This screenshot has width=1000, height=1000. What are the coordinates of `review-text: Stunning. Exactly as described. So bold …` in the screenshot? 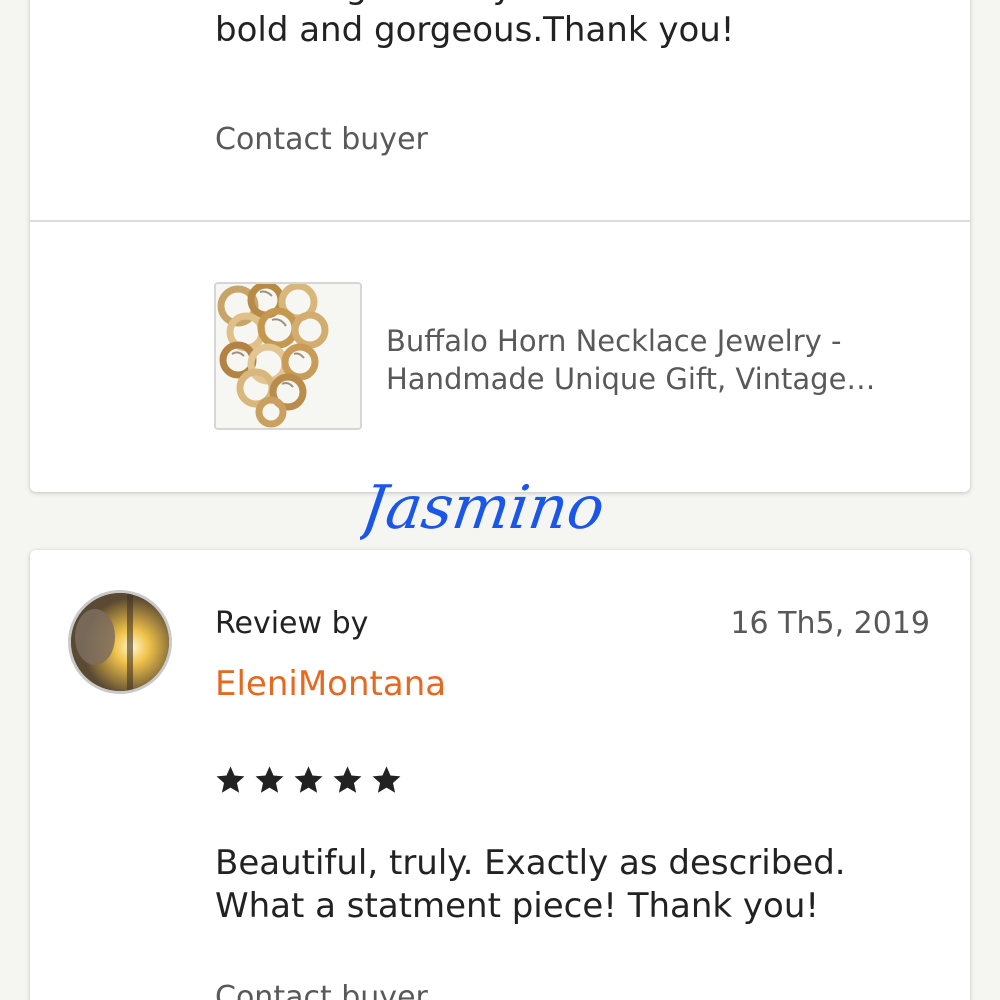 It's located at (575, 26).